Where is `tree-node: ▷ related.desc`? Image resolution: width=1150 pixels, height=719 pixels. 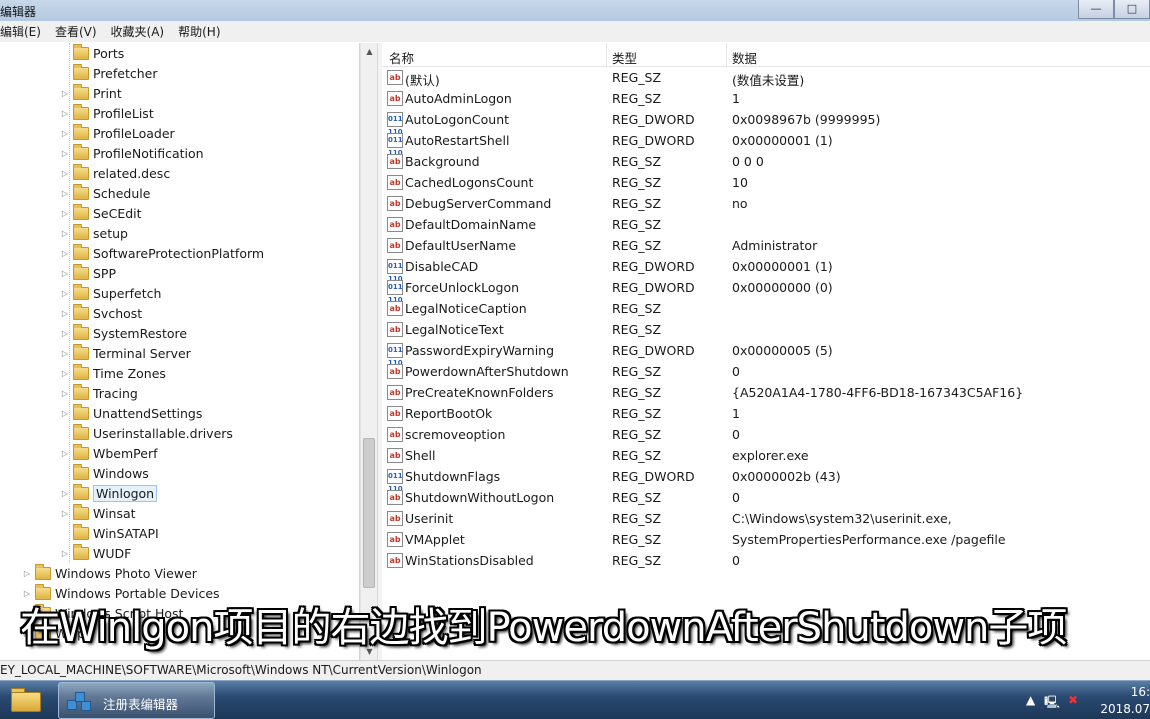
tree-node: ▷ related.desc is located at coordinates (115, 173).